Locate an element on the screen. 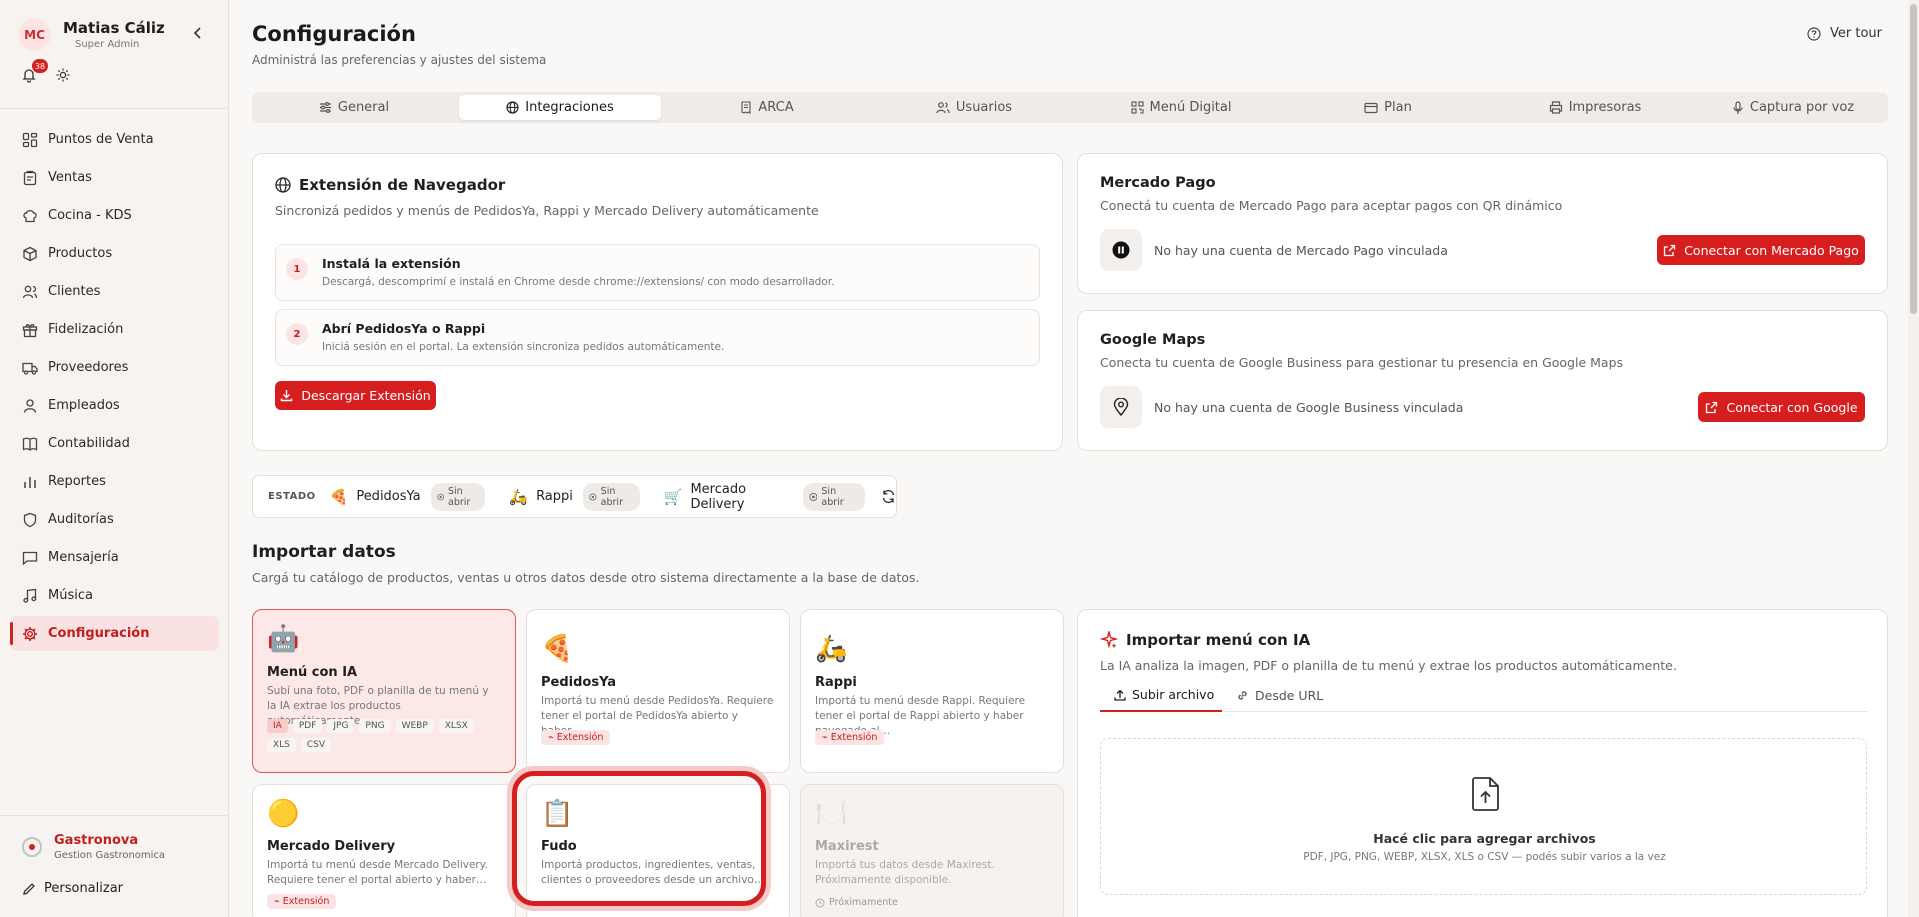  tab-arca: ARCA is located at coordinates (767, 107).